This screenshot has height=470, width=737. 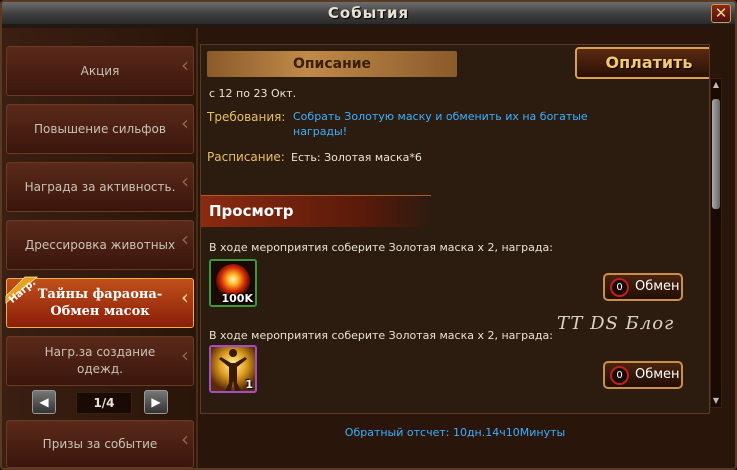 What do you see at coordinates (716, 243) in the screenshot?
I see `scrollbar: ▲ ▼` at bounding box center [716, 243].